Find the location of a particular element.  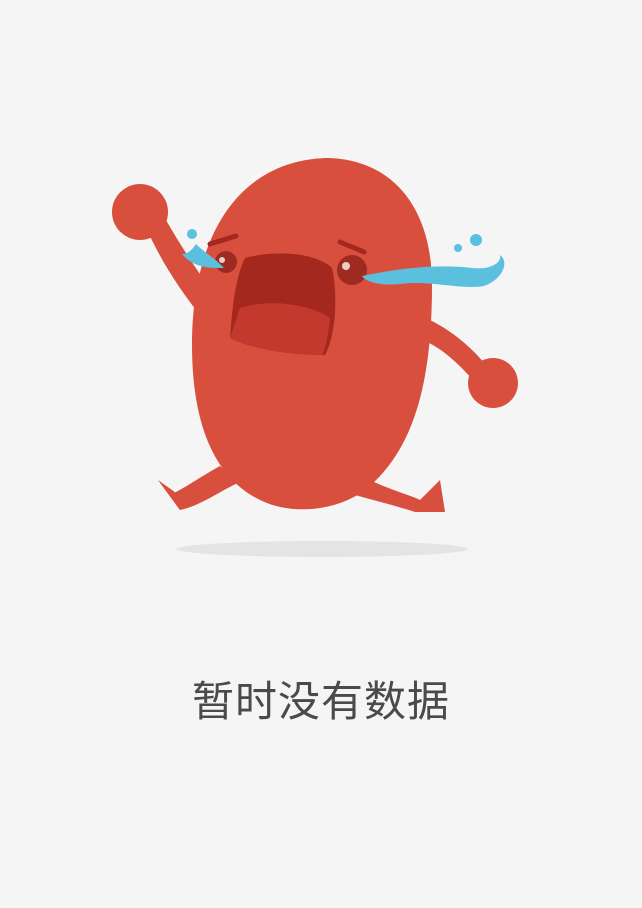

character-right-fist is located at coordinates (493, 383).